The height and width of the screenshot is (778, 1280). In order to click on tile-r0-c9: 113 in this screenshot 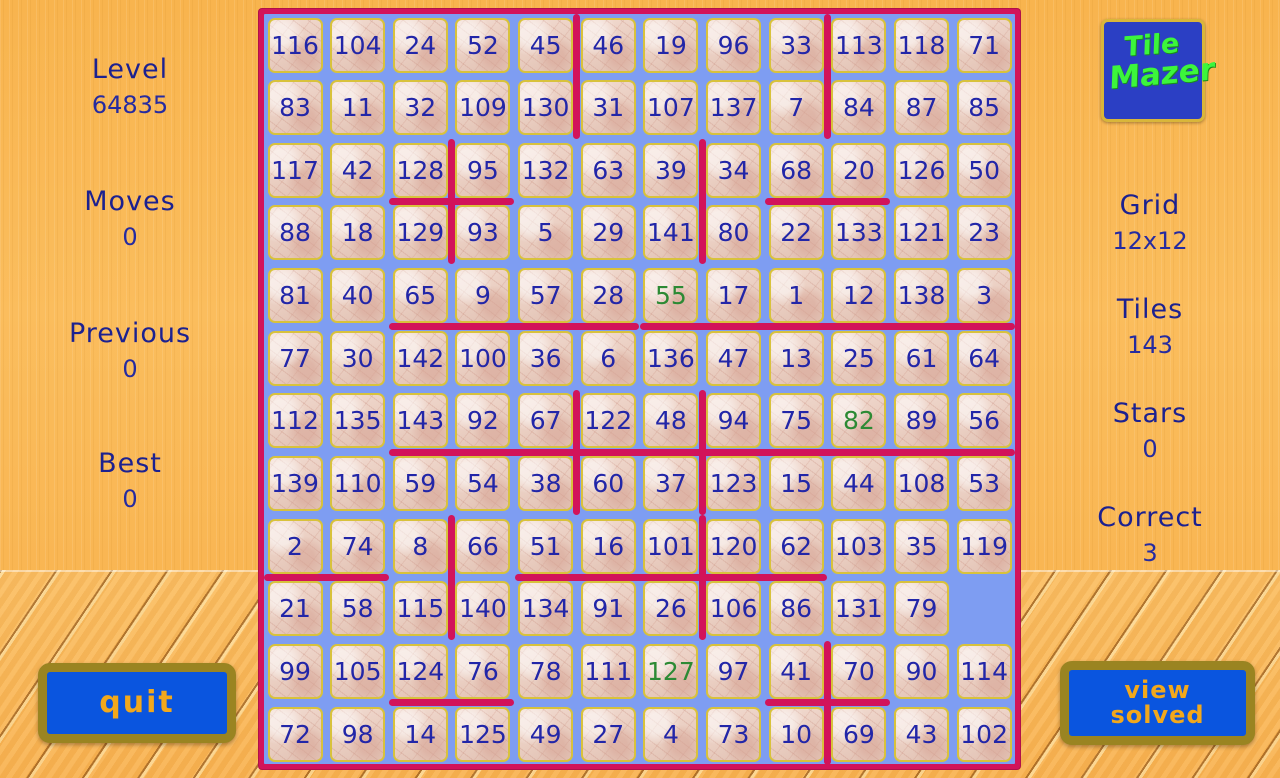, I will do `click(859, 45)`.